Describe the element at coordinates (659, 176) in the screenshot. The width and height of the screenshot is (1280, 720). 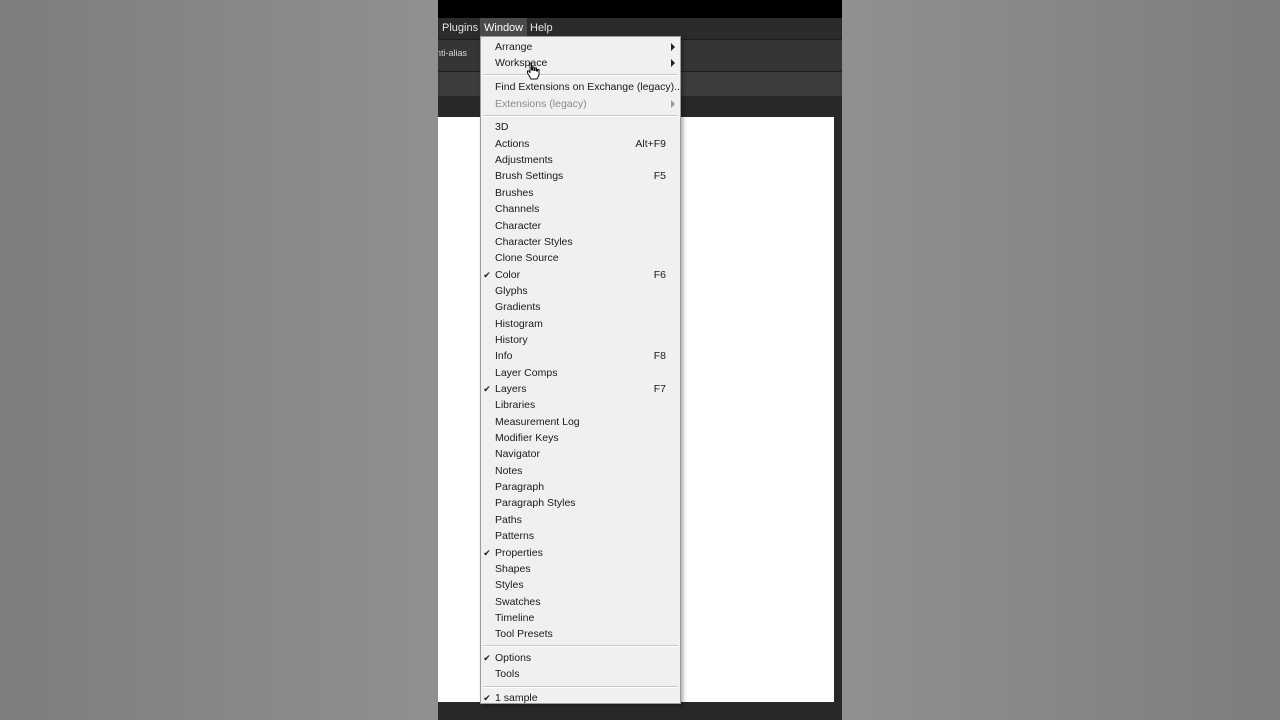
I see `menu-item-shortcut: F5` at that location.